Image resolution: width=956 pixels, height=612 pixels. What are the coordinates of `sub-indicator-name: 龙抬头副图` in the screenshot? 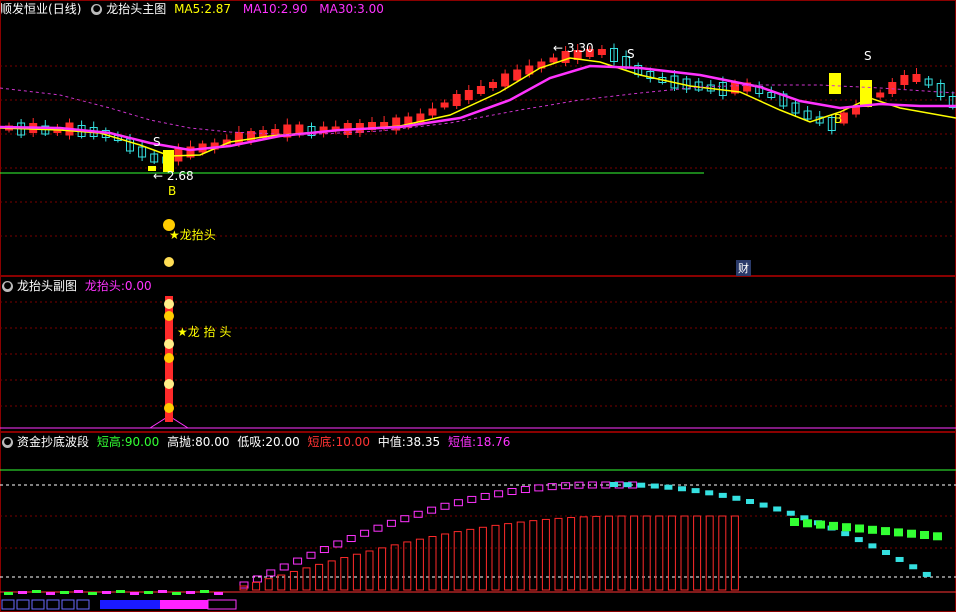 It's located at (47, 286).